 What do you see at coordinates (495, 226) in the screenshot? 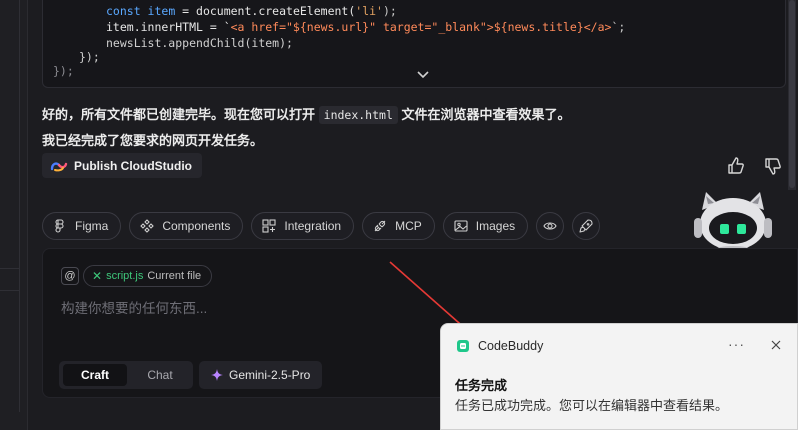
I see `chip-label: Images` at bounding box center [495, 226].